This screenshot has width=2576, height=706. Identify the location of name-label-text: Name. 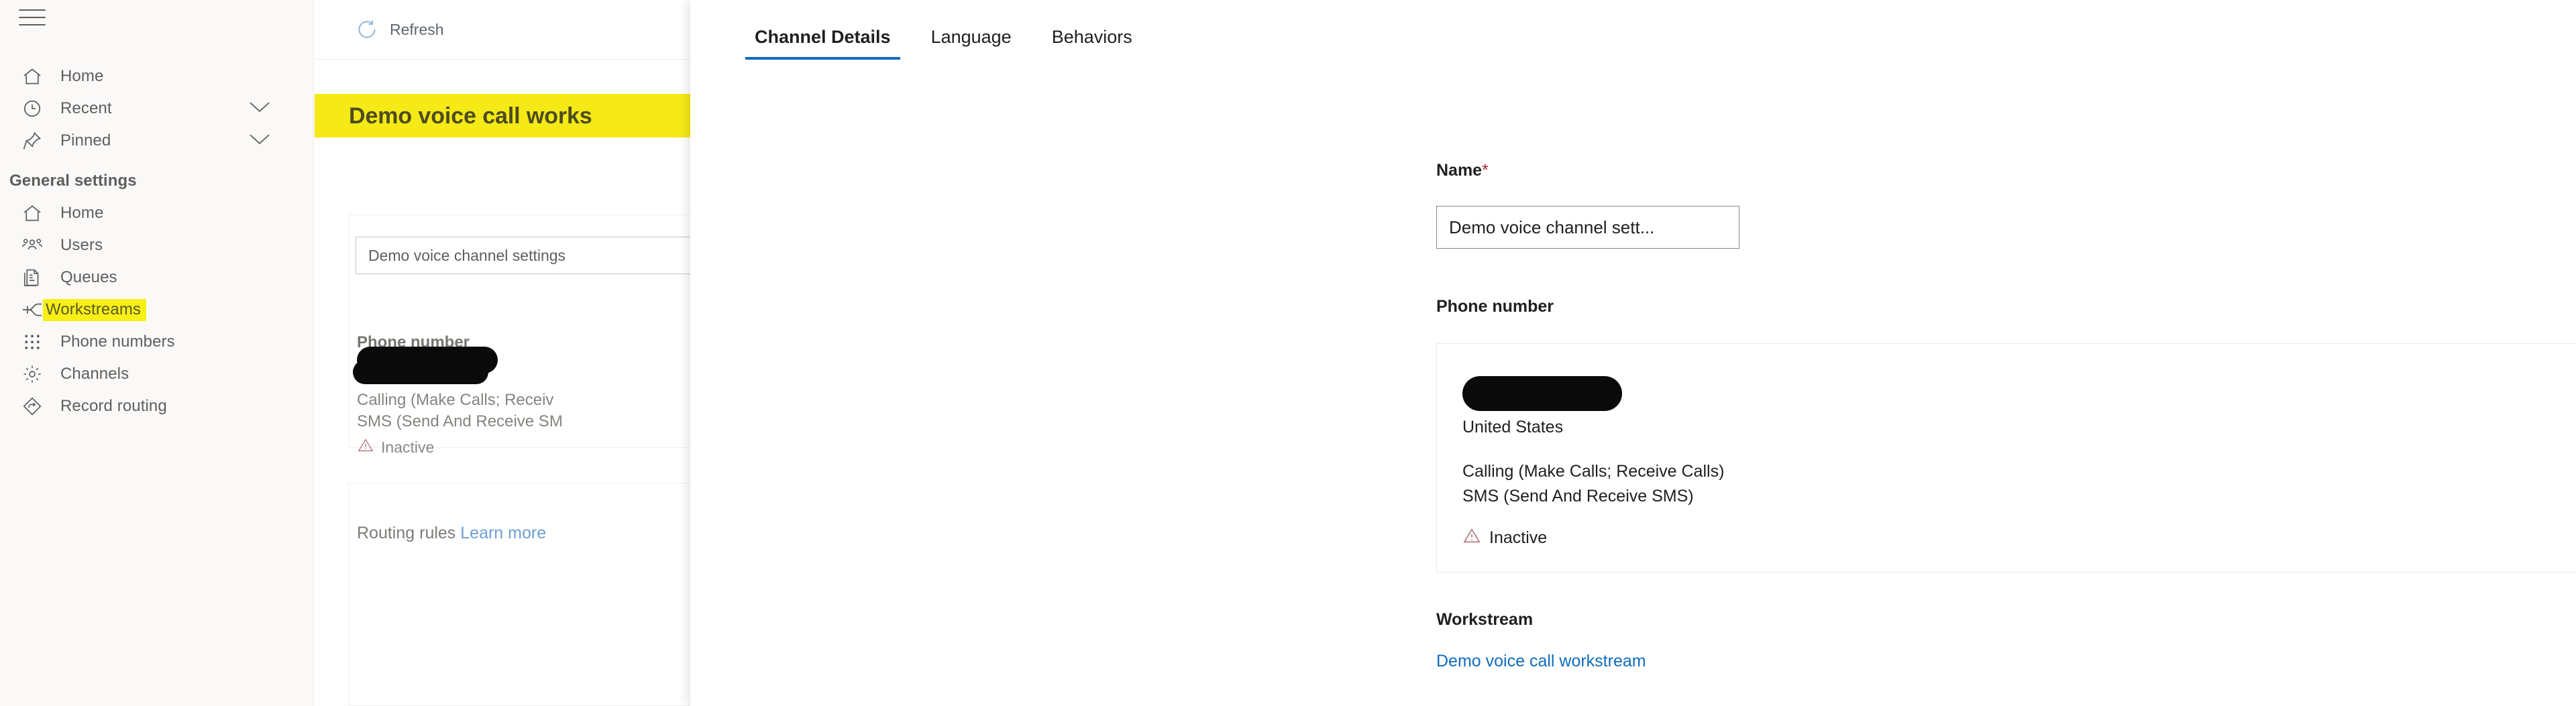
(1459, 170).